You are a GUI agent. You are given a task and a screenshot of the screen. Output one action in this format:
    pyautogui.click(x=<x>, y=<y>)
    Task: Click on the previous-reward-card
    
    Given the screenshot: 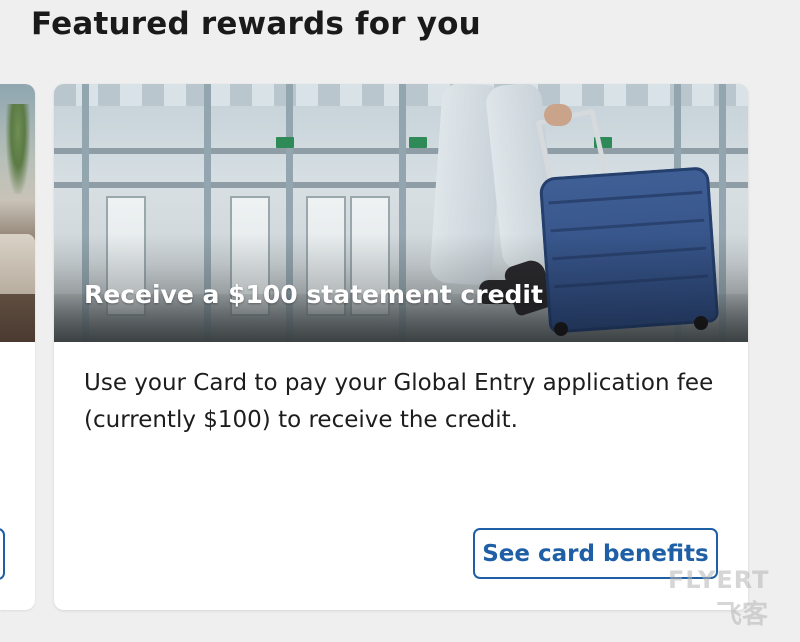 What is the action you would take?
    pyautogui.click(x=17, y=347)
    